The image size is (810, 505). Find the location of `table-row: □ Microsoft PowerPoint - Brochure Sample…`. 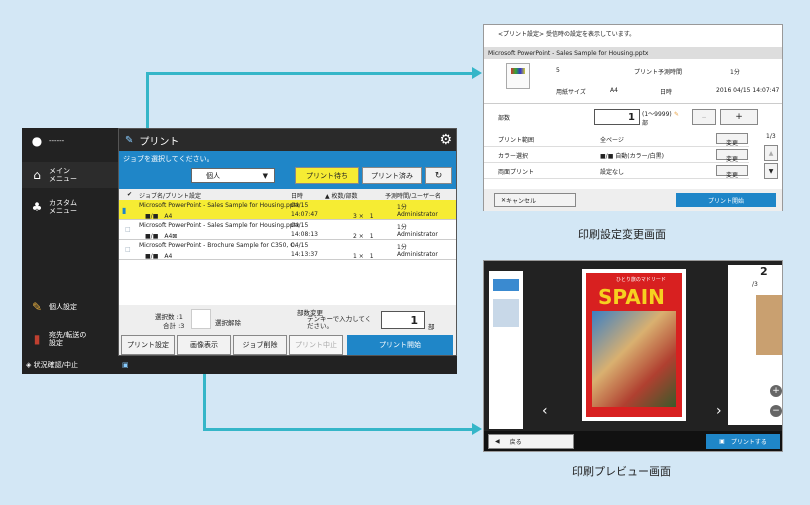

table-row: □ Microsoft PowerPoint - Brochure Sample… is located at coordinates (287, 250).